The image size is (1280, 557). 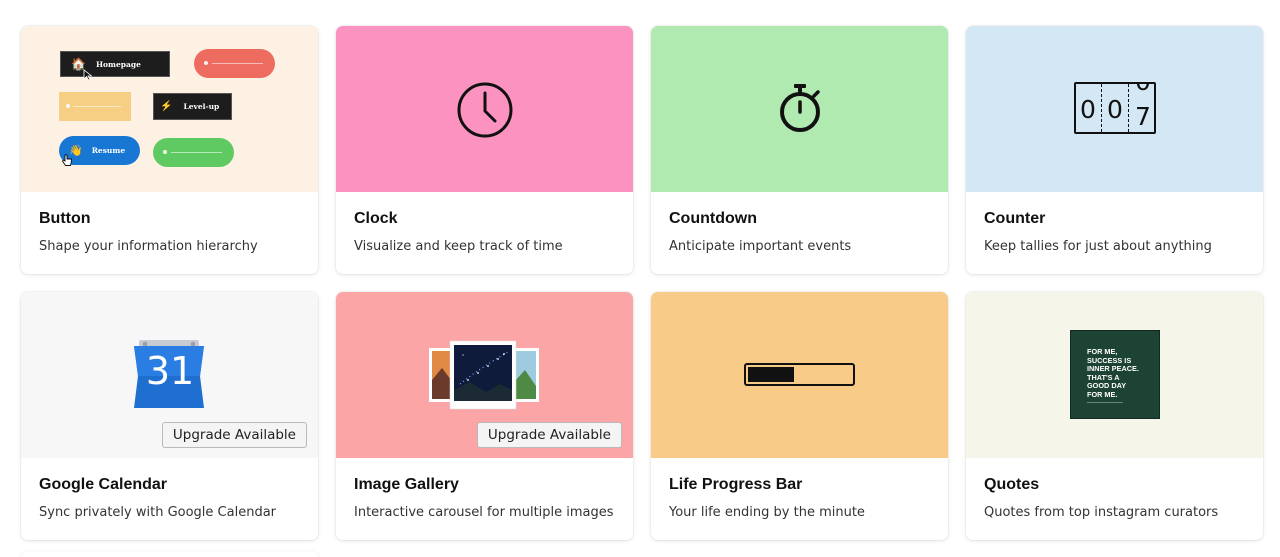 What do you see at coordinates (148, 246) in the screenshot?
I see `card-description: Shape your information hierarchy` at bounding box center [148, 246].